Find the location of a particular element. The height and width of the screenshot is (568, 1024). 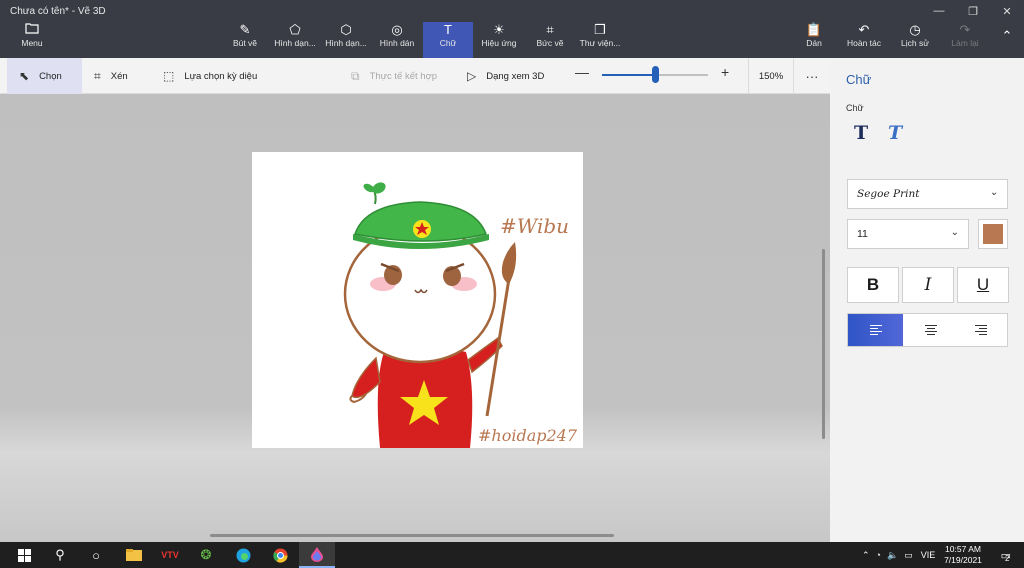

undo-button: ↶ Hoàn tác is located at coordinates (864, 40).